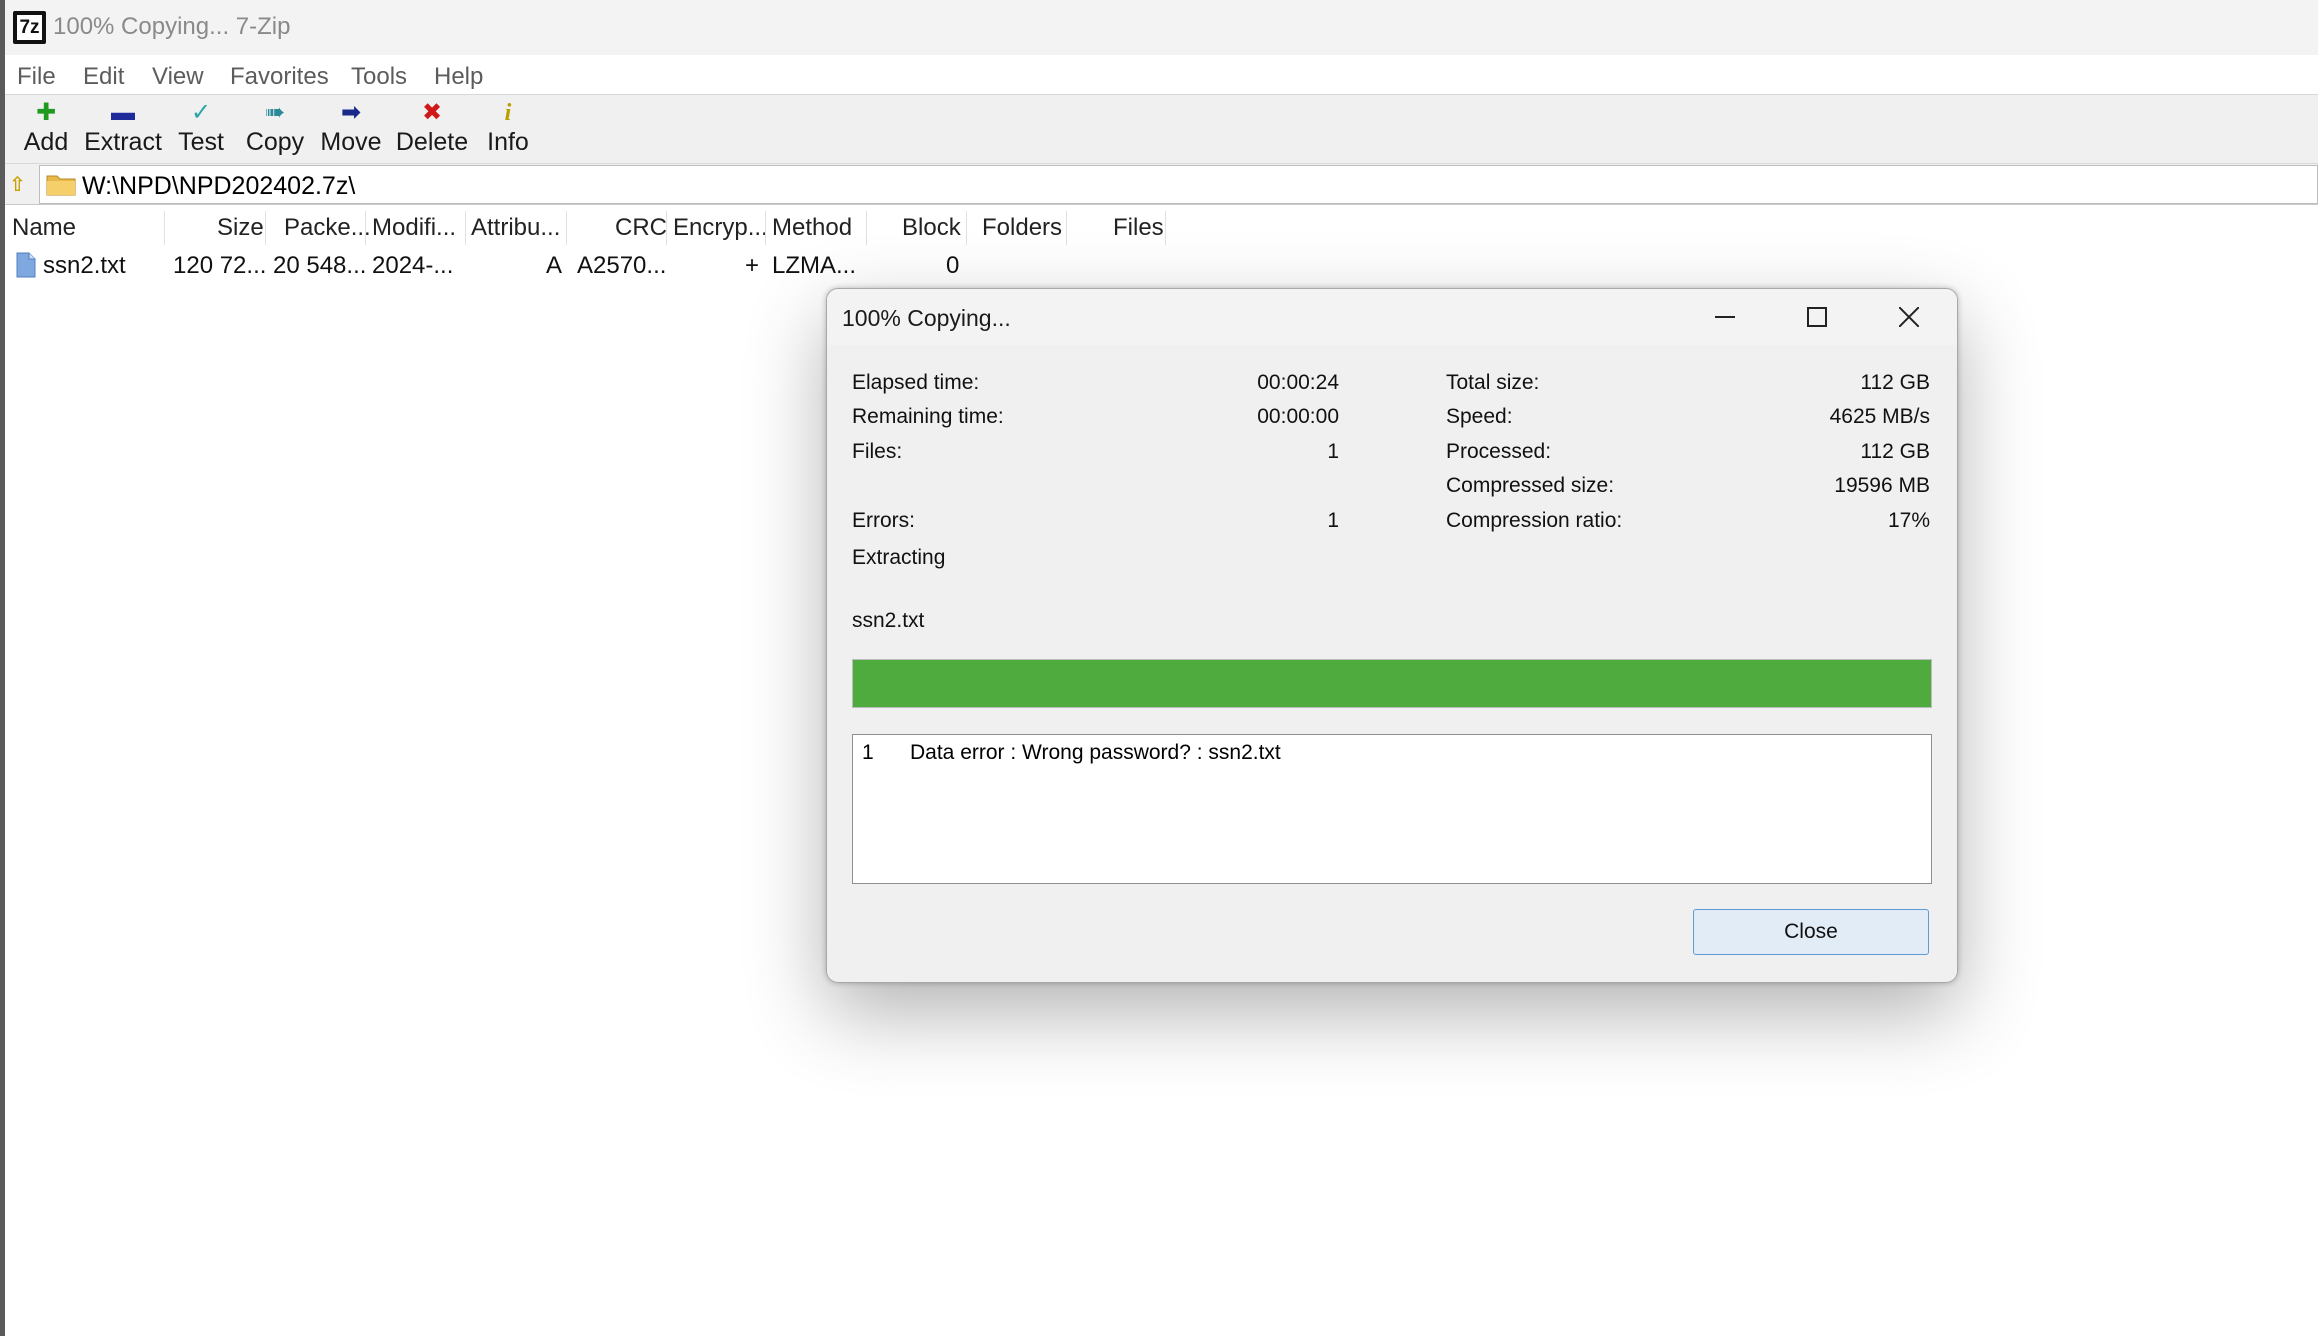 The width and height of the screenshot is (2318, 1336). I want to click on speed-label: Speed:, so click(1479, 416).